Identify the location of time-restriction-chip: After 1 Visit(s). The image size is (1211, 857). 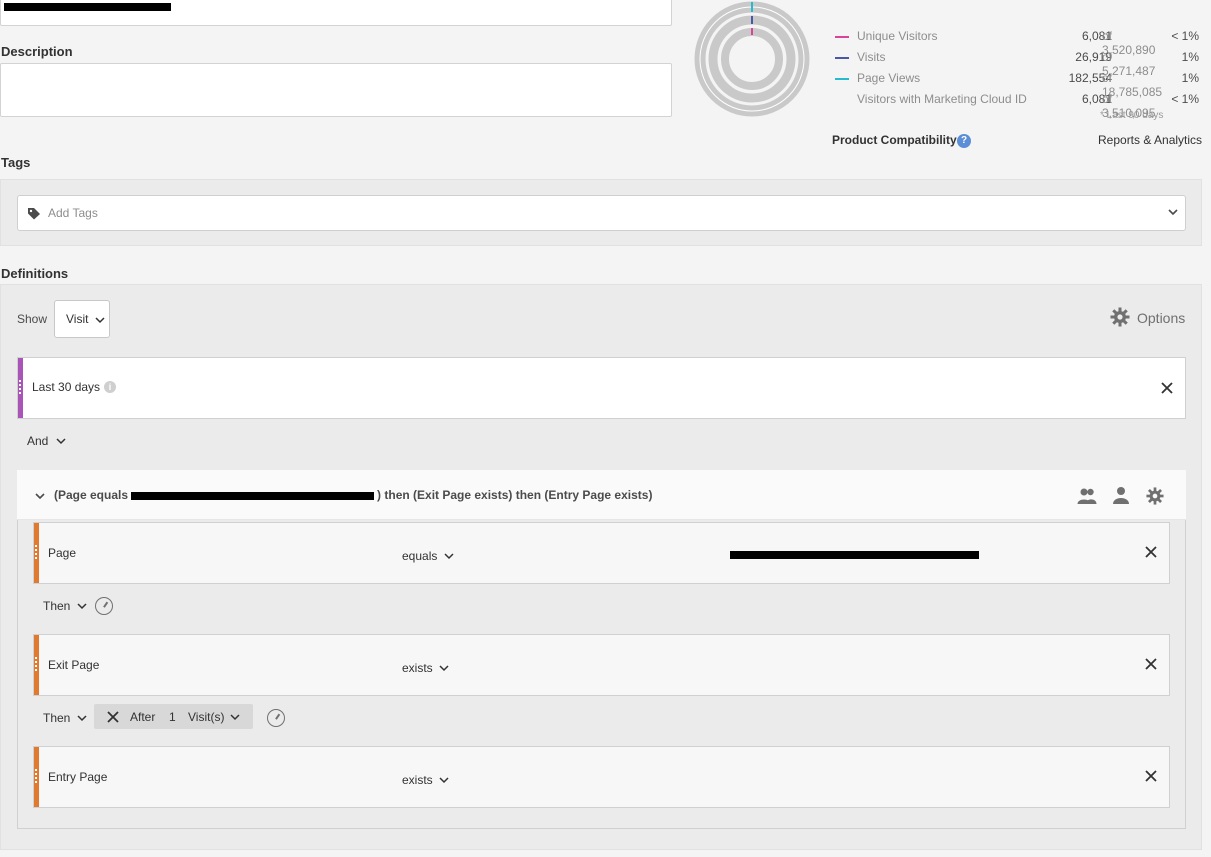
(173, 716).